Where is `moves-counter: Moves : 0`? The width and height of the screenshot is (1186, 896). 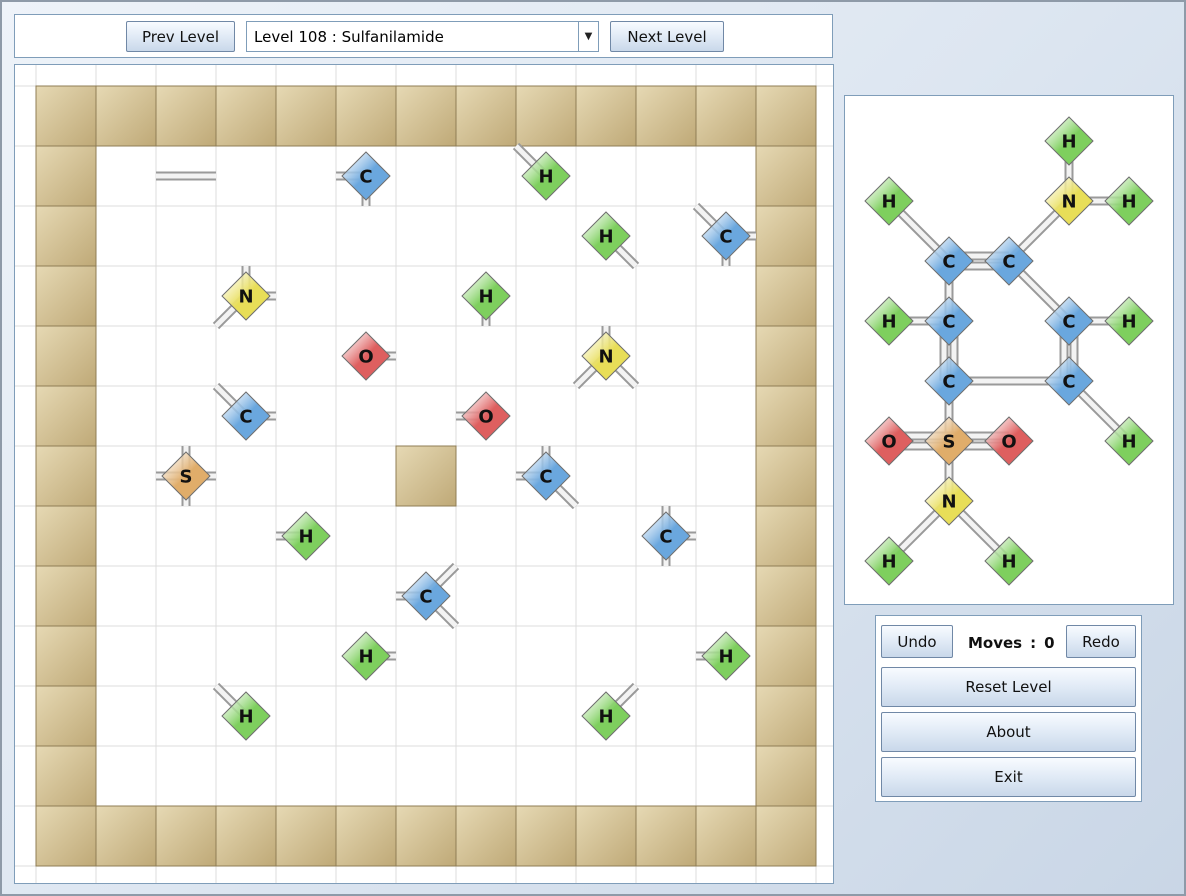 moves-counter: Moves : 0 is located at coordinates (1011, 643).